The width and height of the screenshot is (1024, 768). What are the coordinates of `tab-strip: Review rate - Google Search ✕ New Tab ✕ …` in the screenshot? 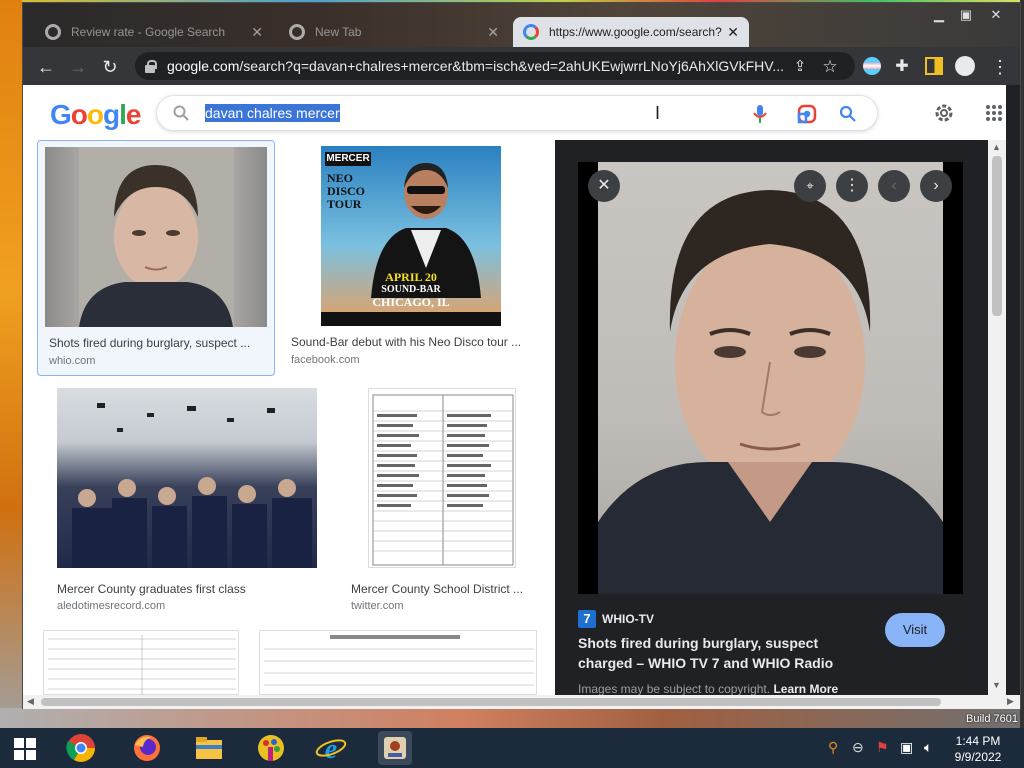 It's located at (521, 25).